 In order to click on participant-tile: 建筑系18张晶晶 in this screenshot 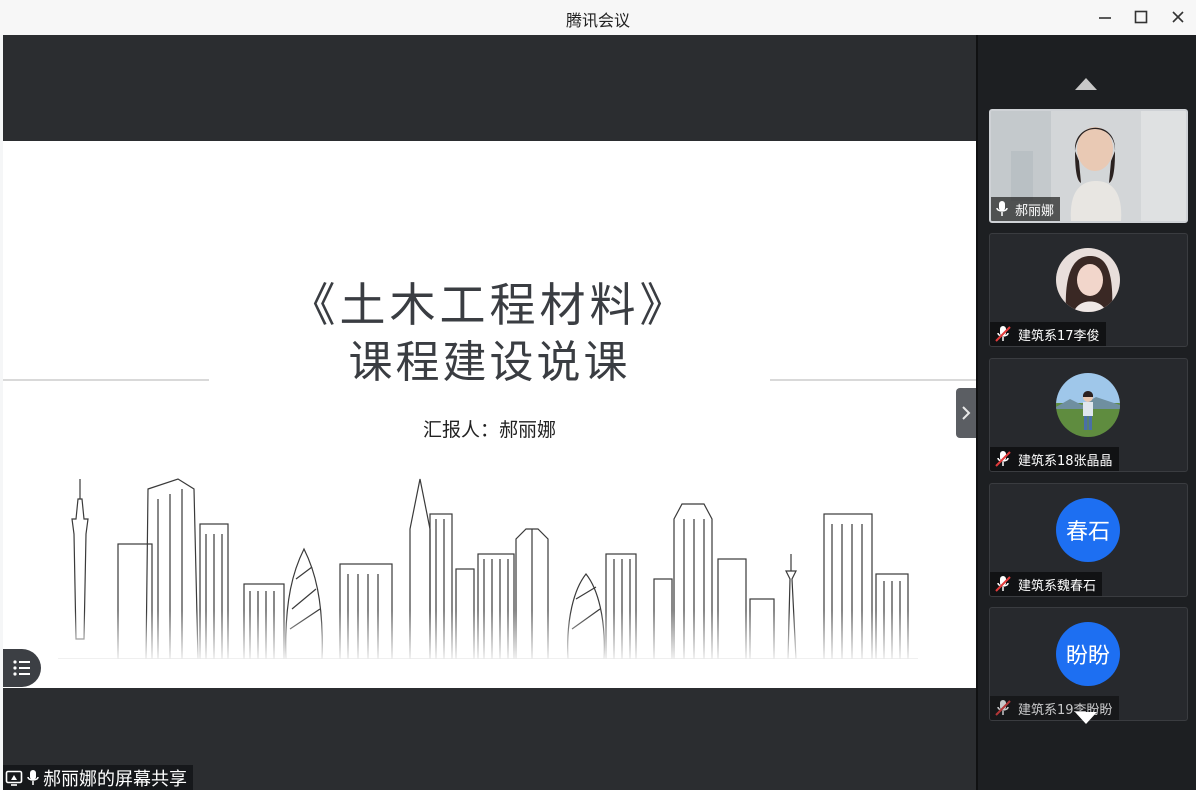, I will do `click(1088, 415)`.